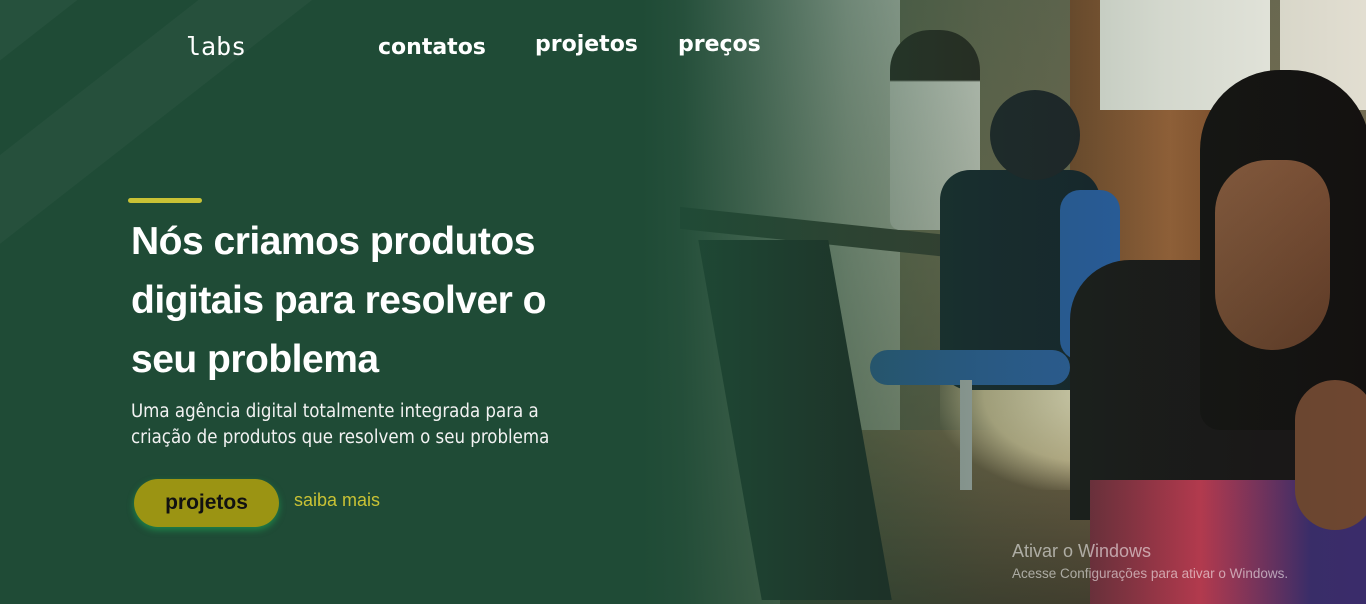 The image size is (1366, 604). Describe the element at coordinates (432, 47) in the screenshot. I see `nav-link-contatos: contatos` at that location.